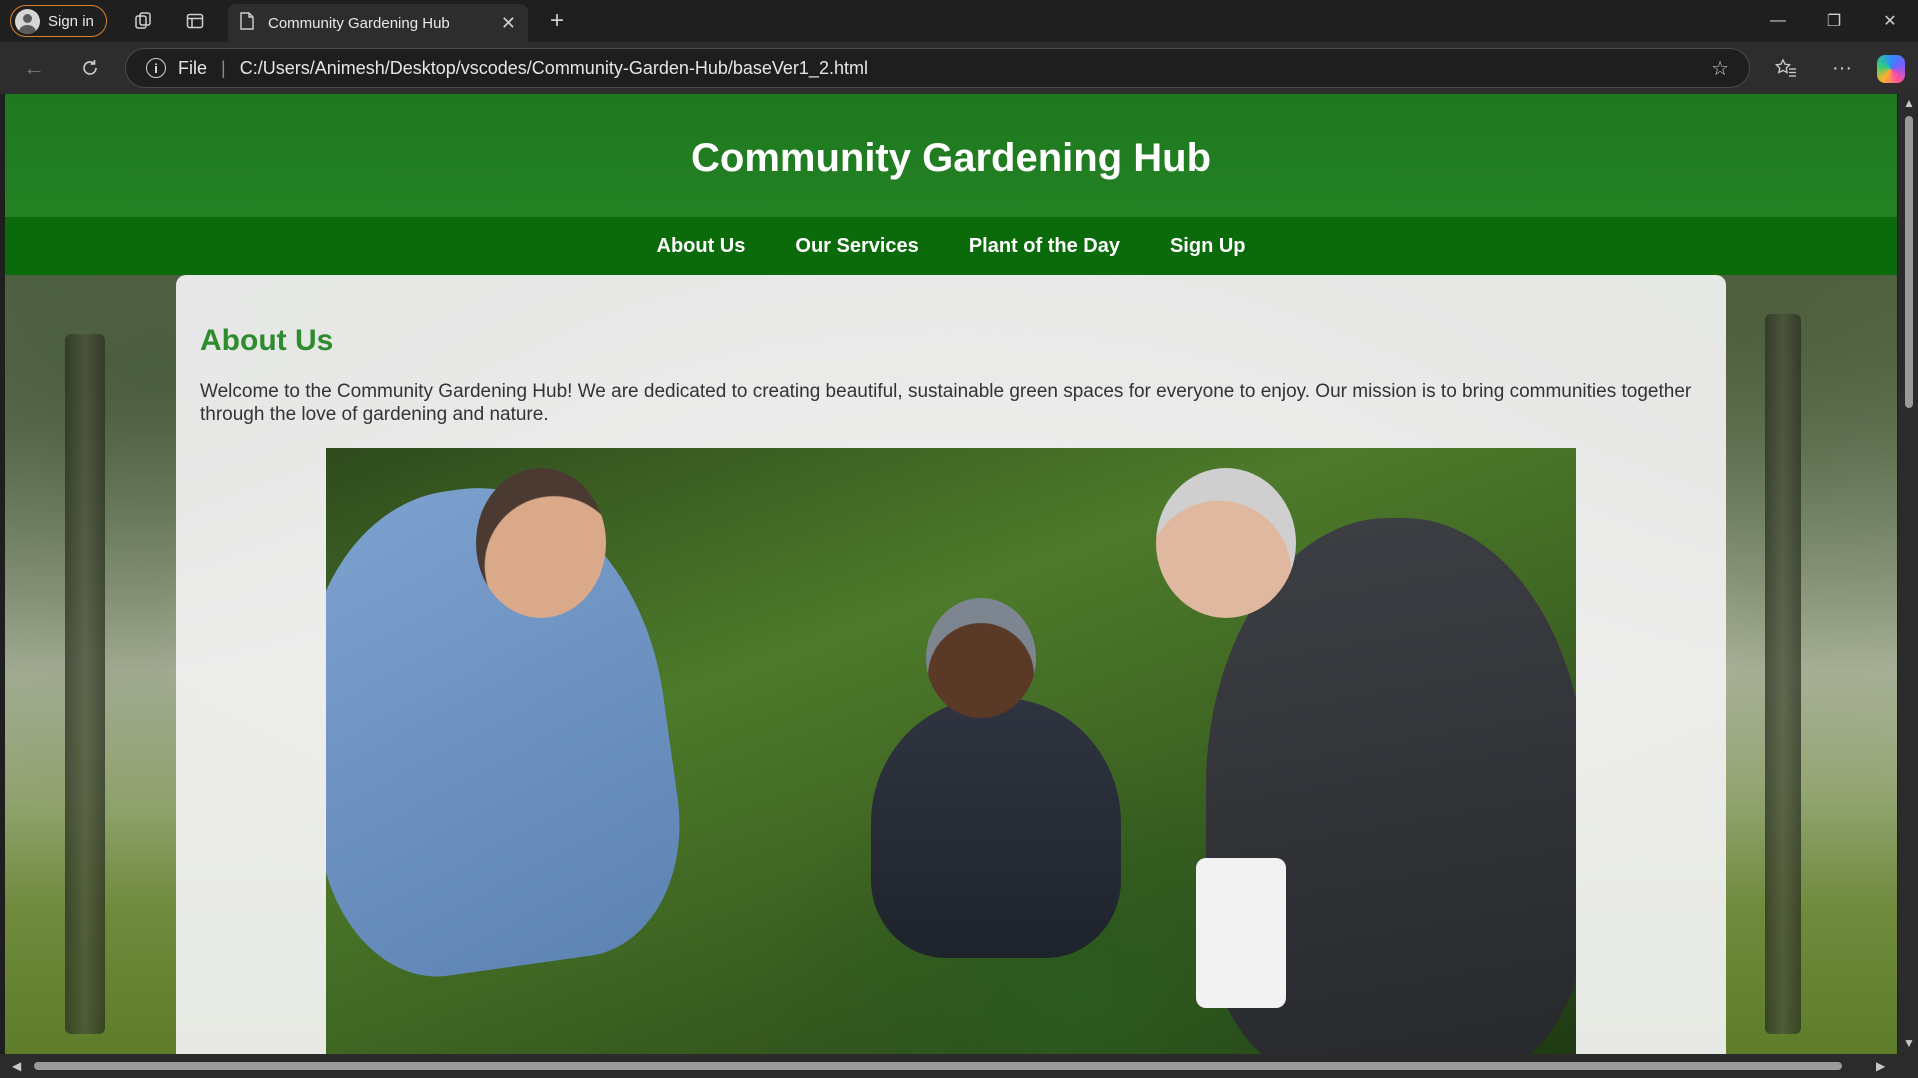 The width and height of the screenshot is (1918, 1078). What do you see at coordinates (938, 1066) in the screenshot?
I see `horizontal-scroll-thumb` at bounding box center [938, 1066].